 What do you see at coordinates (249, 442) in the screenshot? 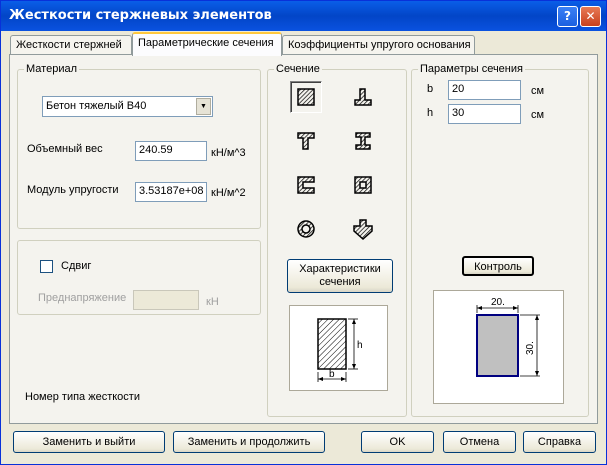
I see `replace-and-continue-button: Заменить и продолжить` at bounding box center [249, 442].